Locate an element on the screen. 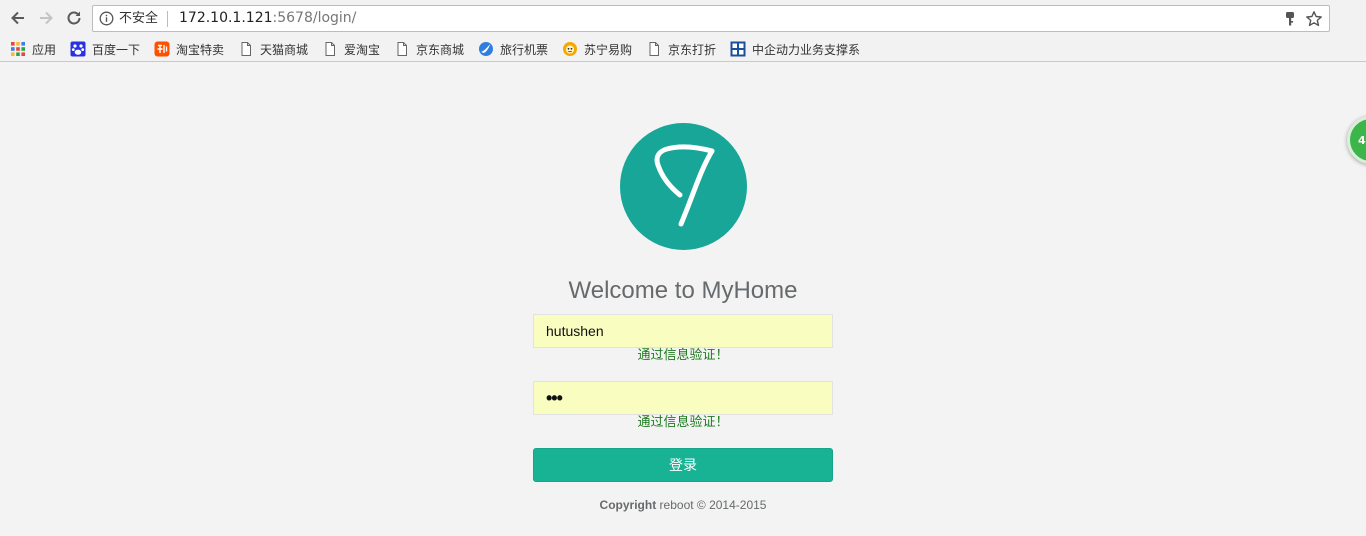 This screenshot has height=536, width=1366. url-text: 172.10.1.121:5678/login/ is located at coordinates (267, 18).